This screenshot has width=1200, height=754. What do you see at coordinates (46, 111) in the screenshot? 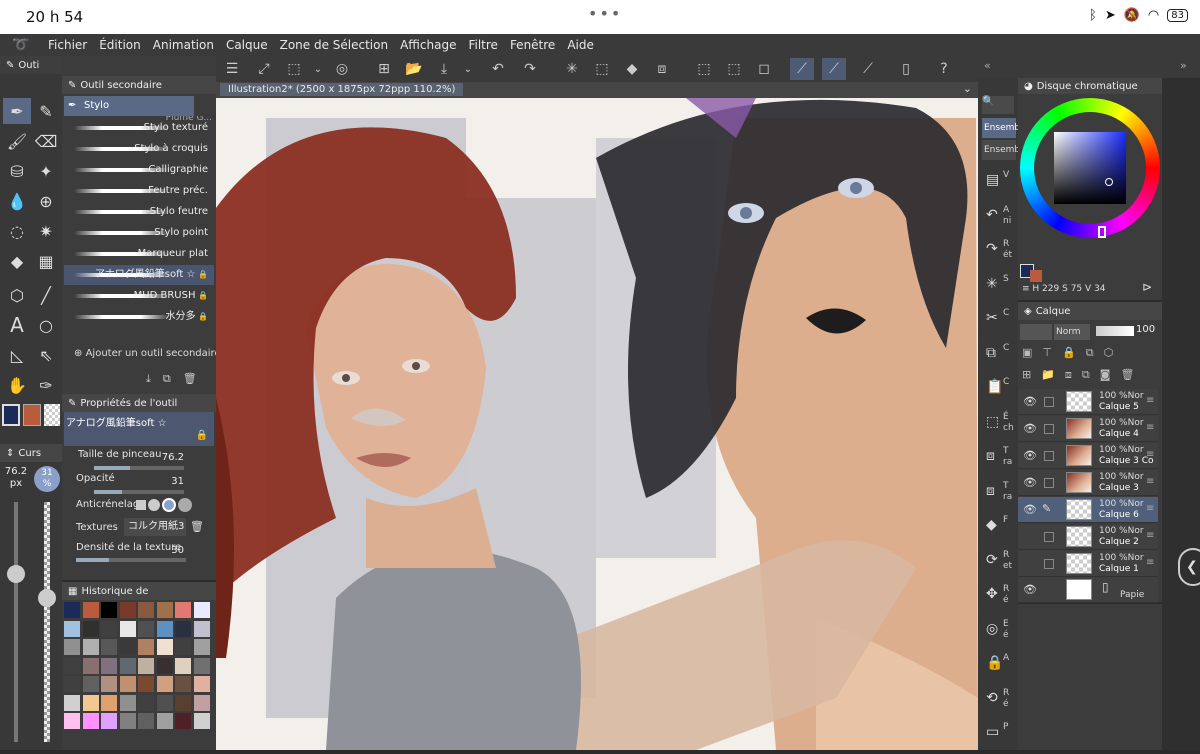
I see `pencil-tool-icon: ✎` at bounding box center [46, 111].